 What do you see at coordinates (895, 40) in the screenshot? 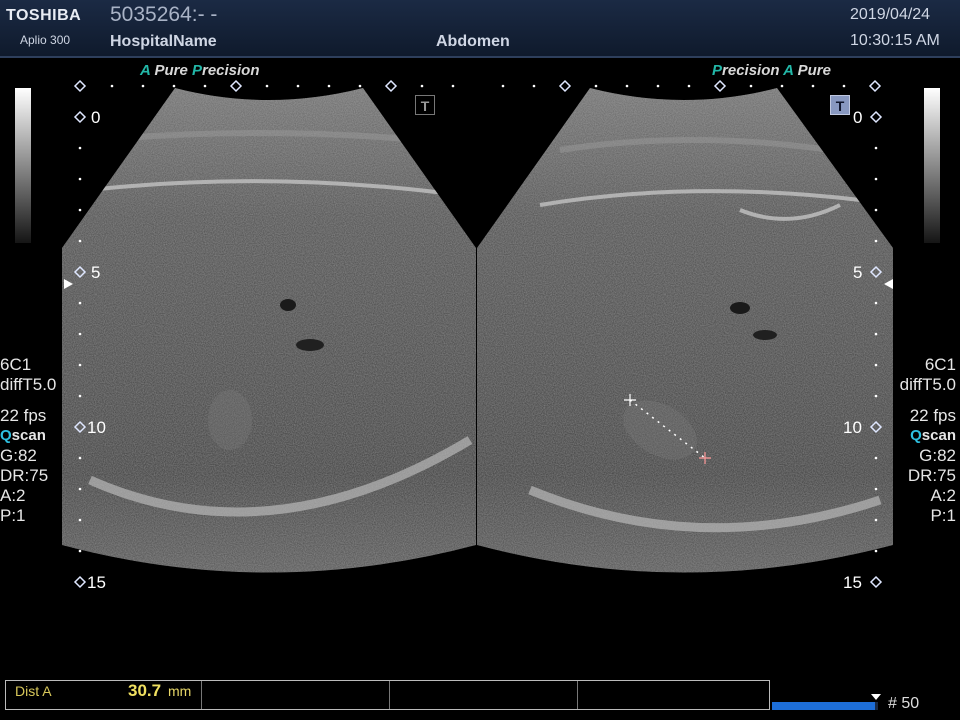
I see `exam-time: 10:30:15 AM` at bounding box center [895, 40].